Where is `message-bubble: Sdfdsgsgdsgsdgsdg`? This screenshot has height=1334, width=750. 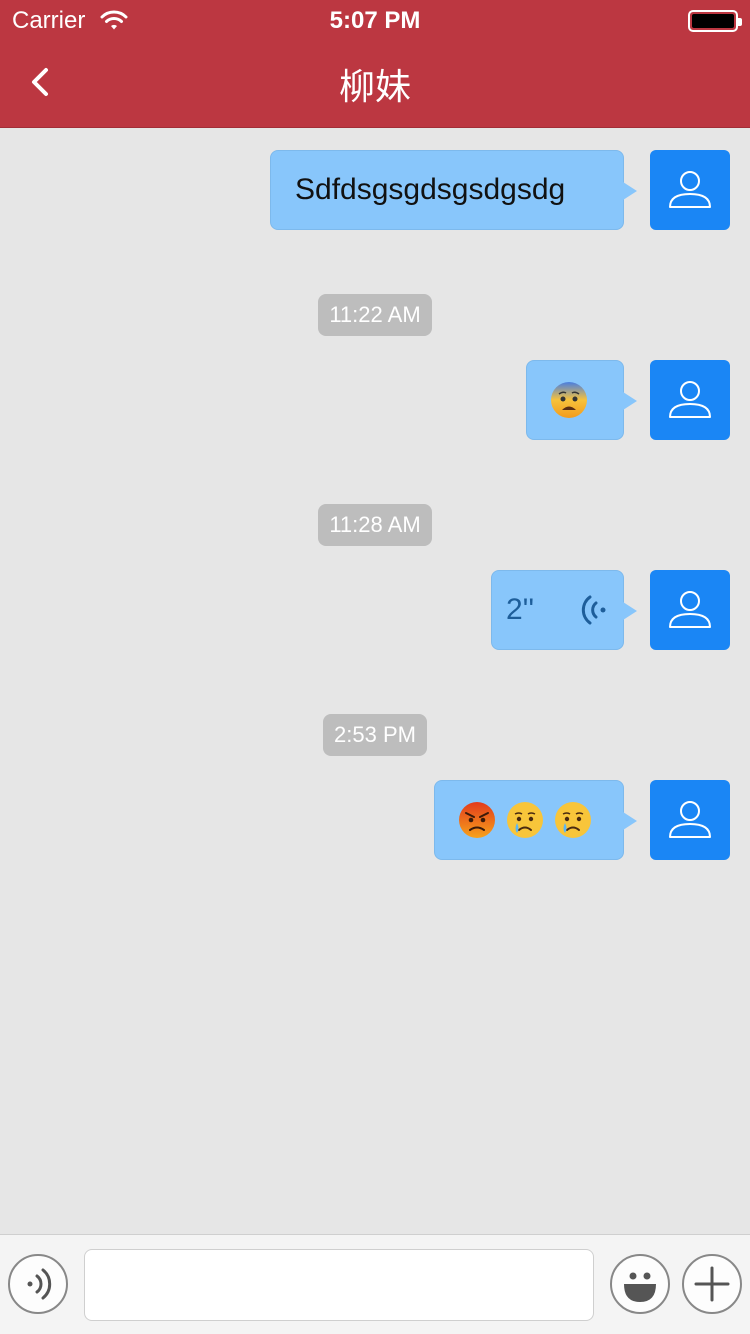 message-bubble: Sdfdsgsgdsgsdgsdg is located at coordinates (453, 190).